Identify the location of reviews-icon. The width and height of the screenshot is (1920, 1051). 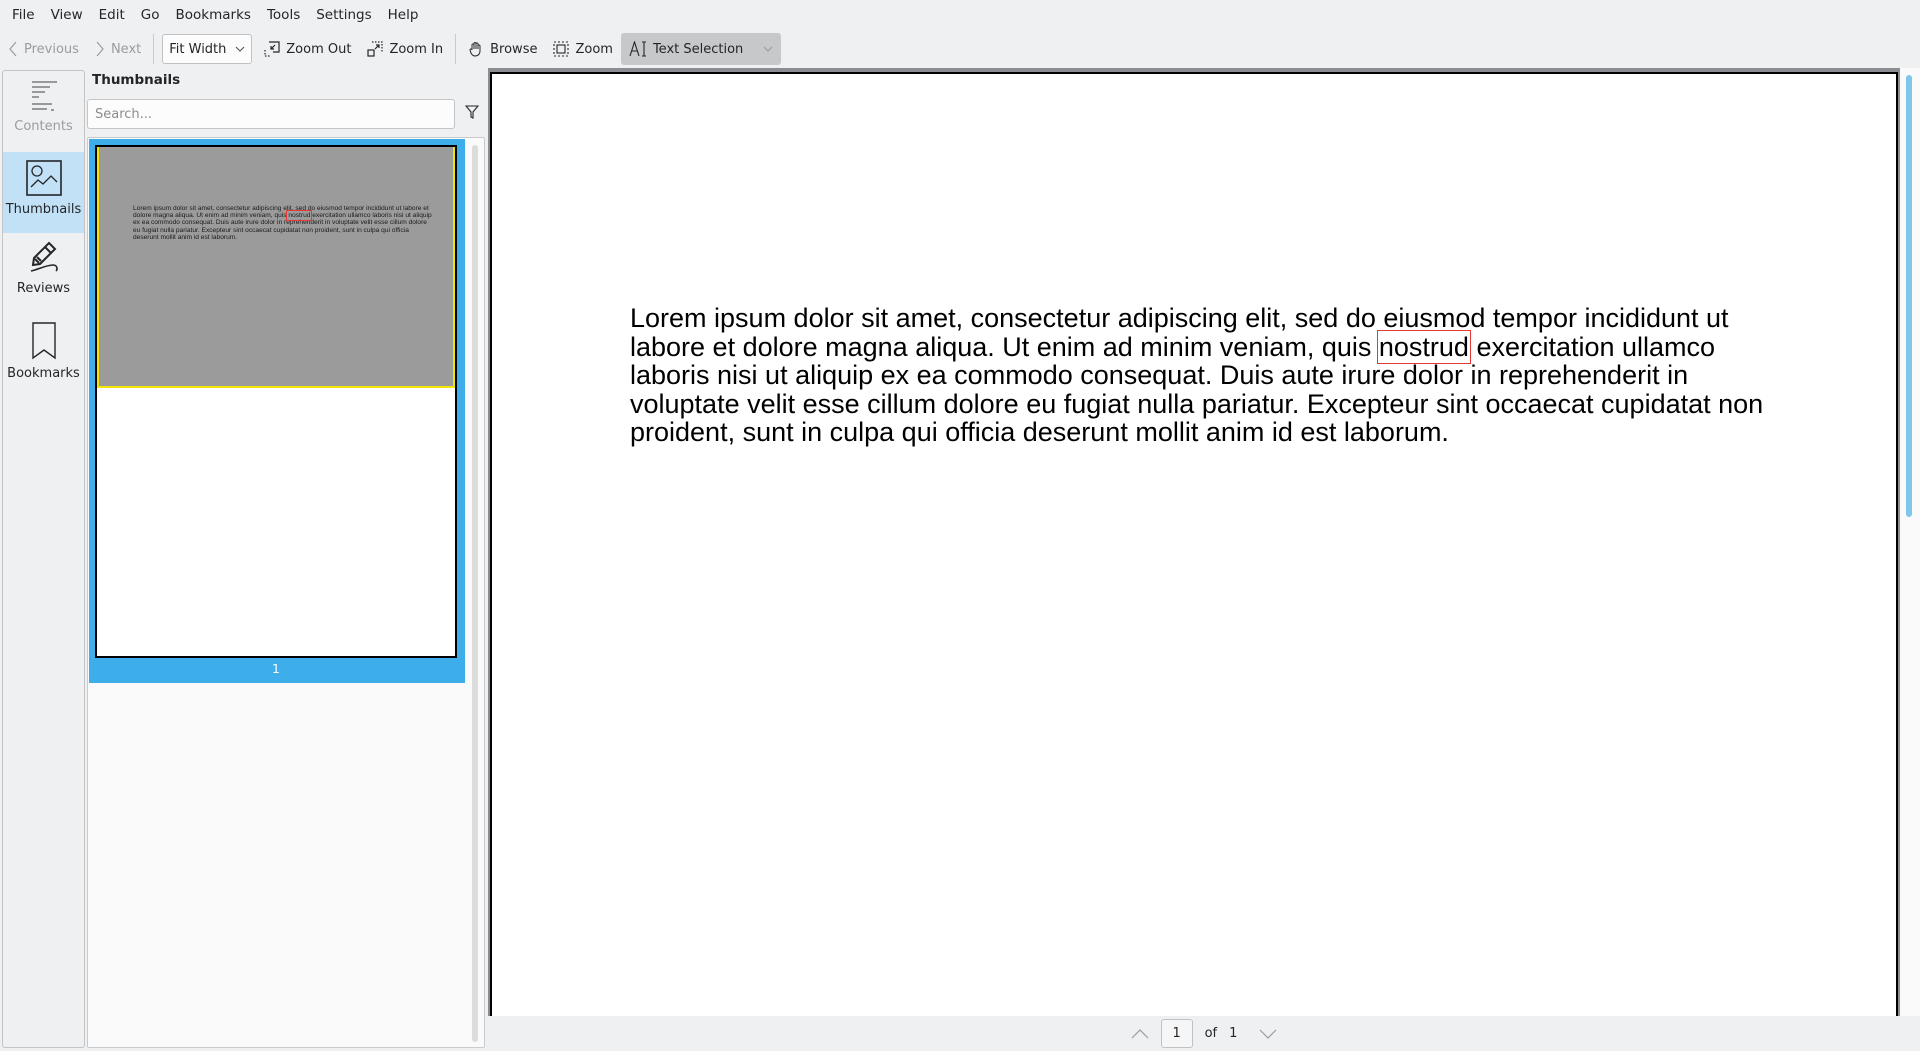
(44, 258).